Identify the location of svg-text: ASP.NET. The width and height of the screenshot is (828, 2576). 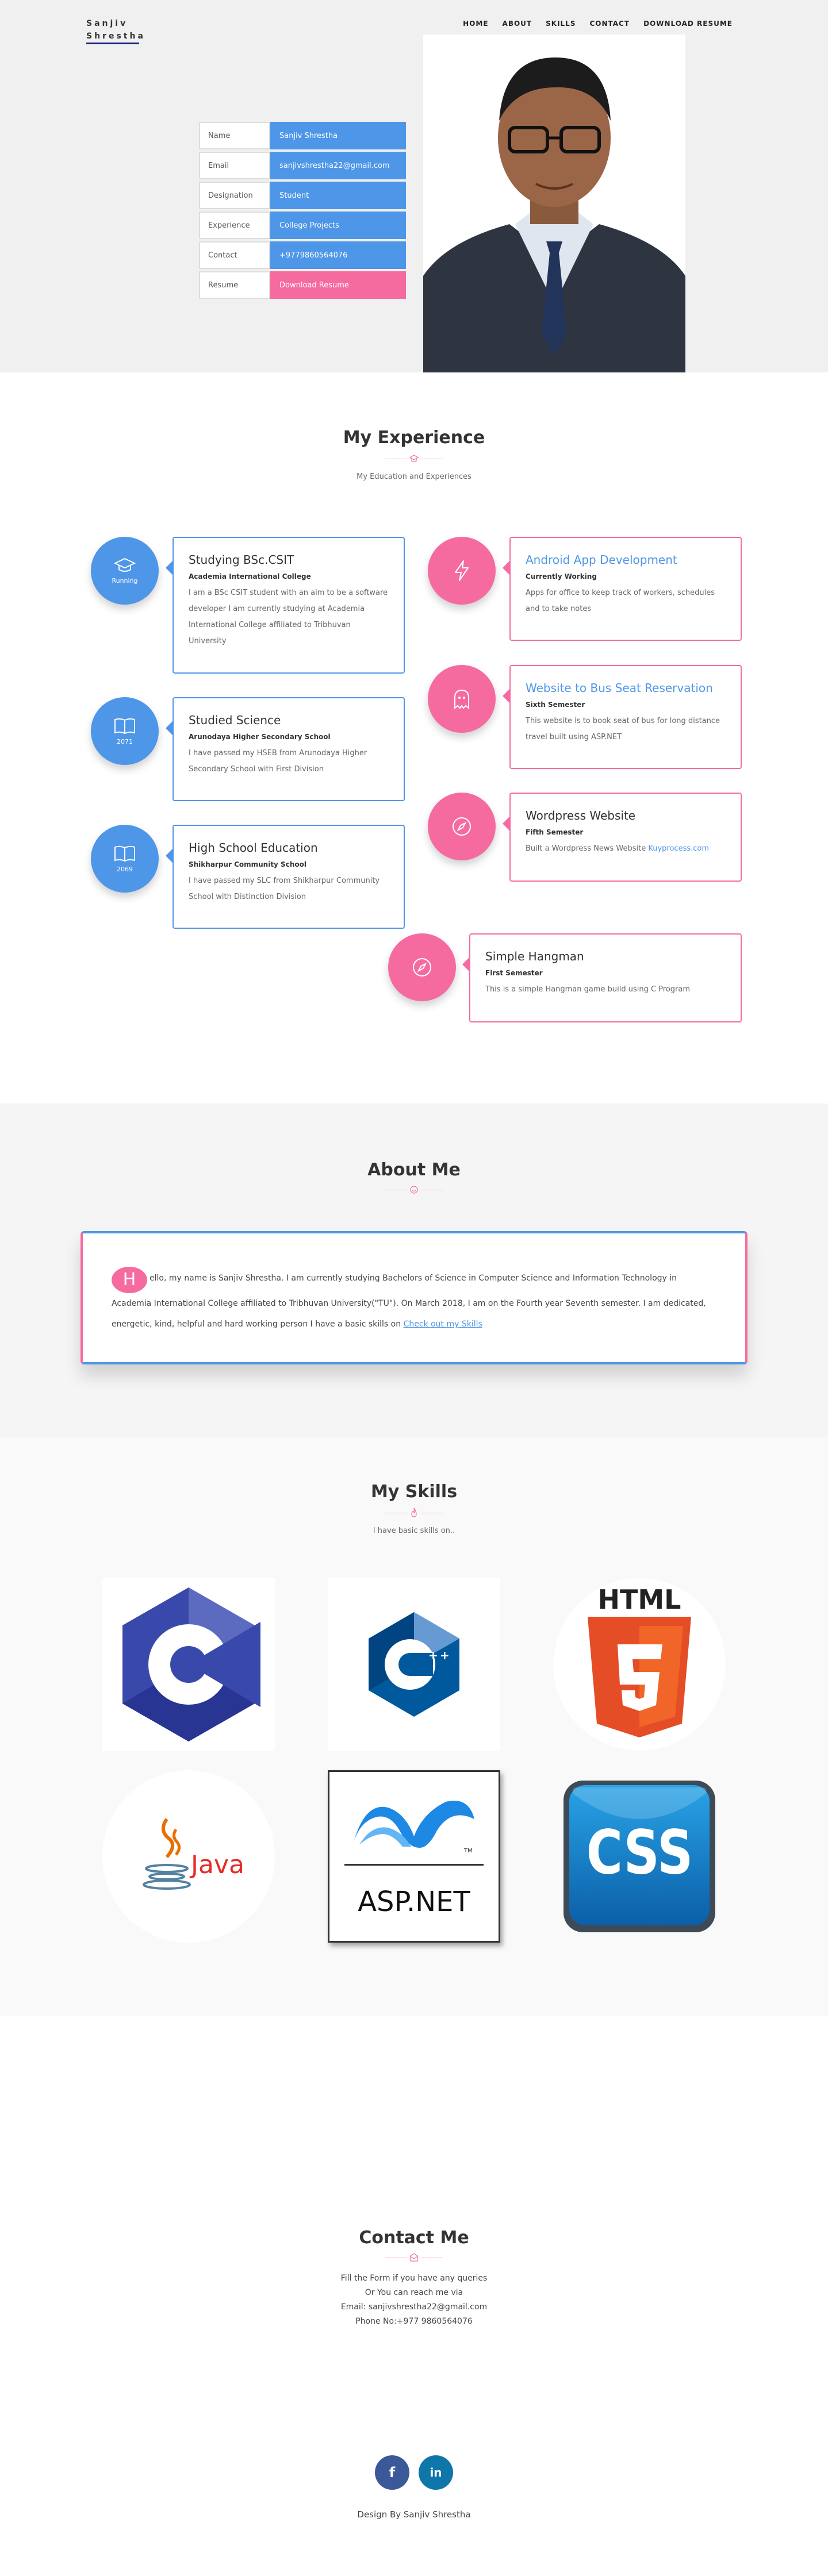
(414, 1902).